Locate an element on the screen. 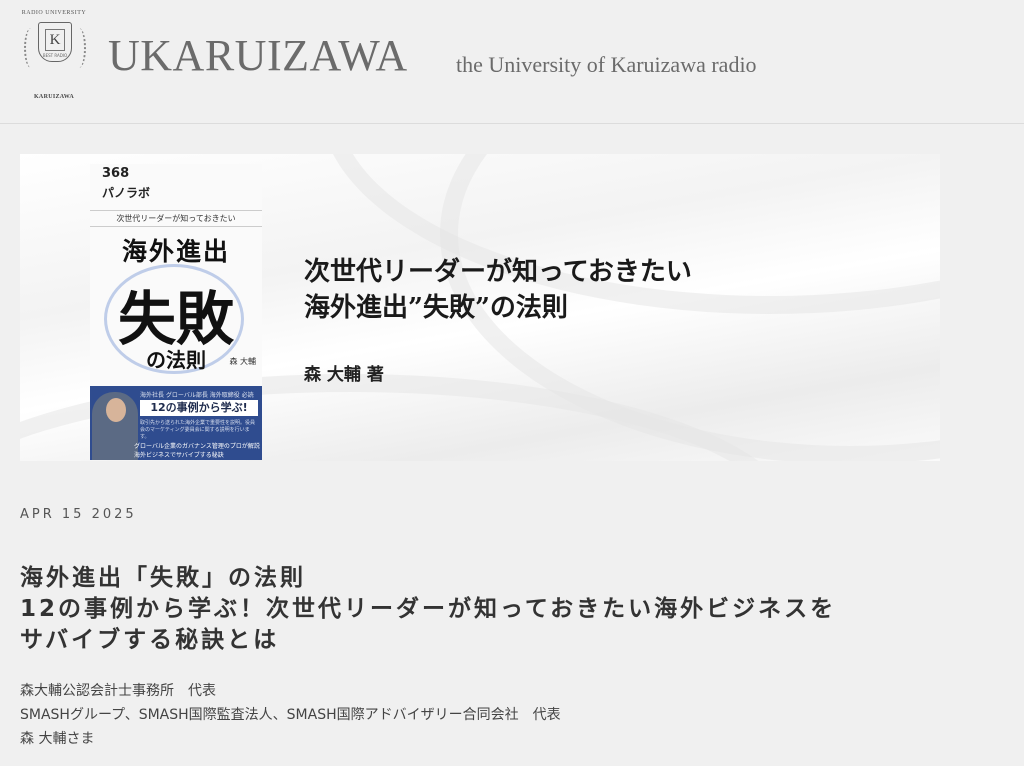 The height and width of the screenshot is (766, 1024). guest-info-line: 森大輔公認会計士事務所 代表 is located at coordinates (118, 691).